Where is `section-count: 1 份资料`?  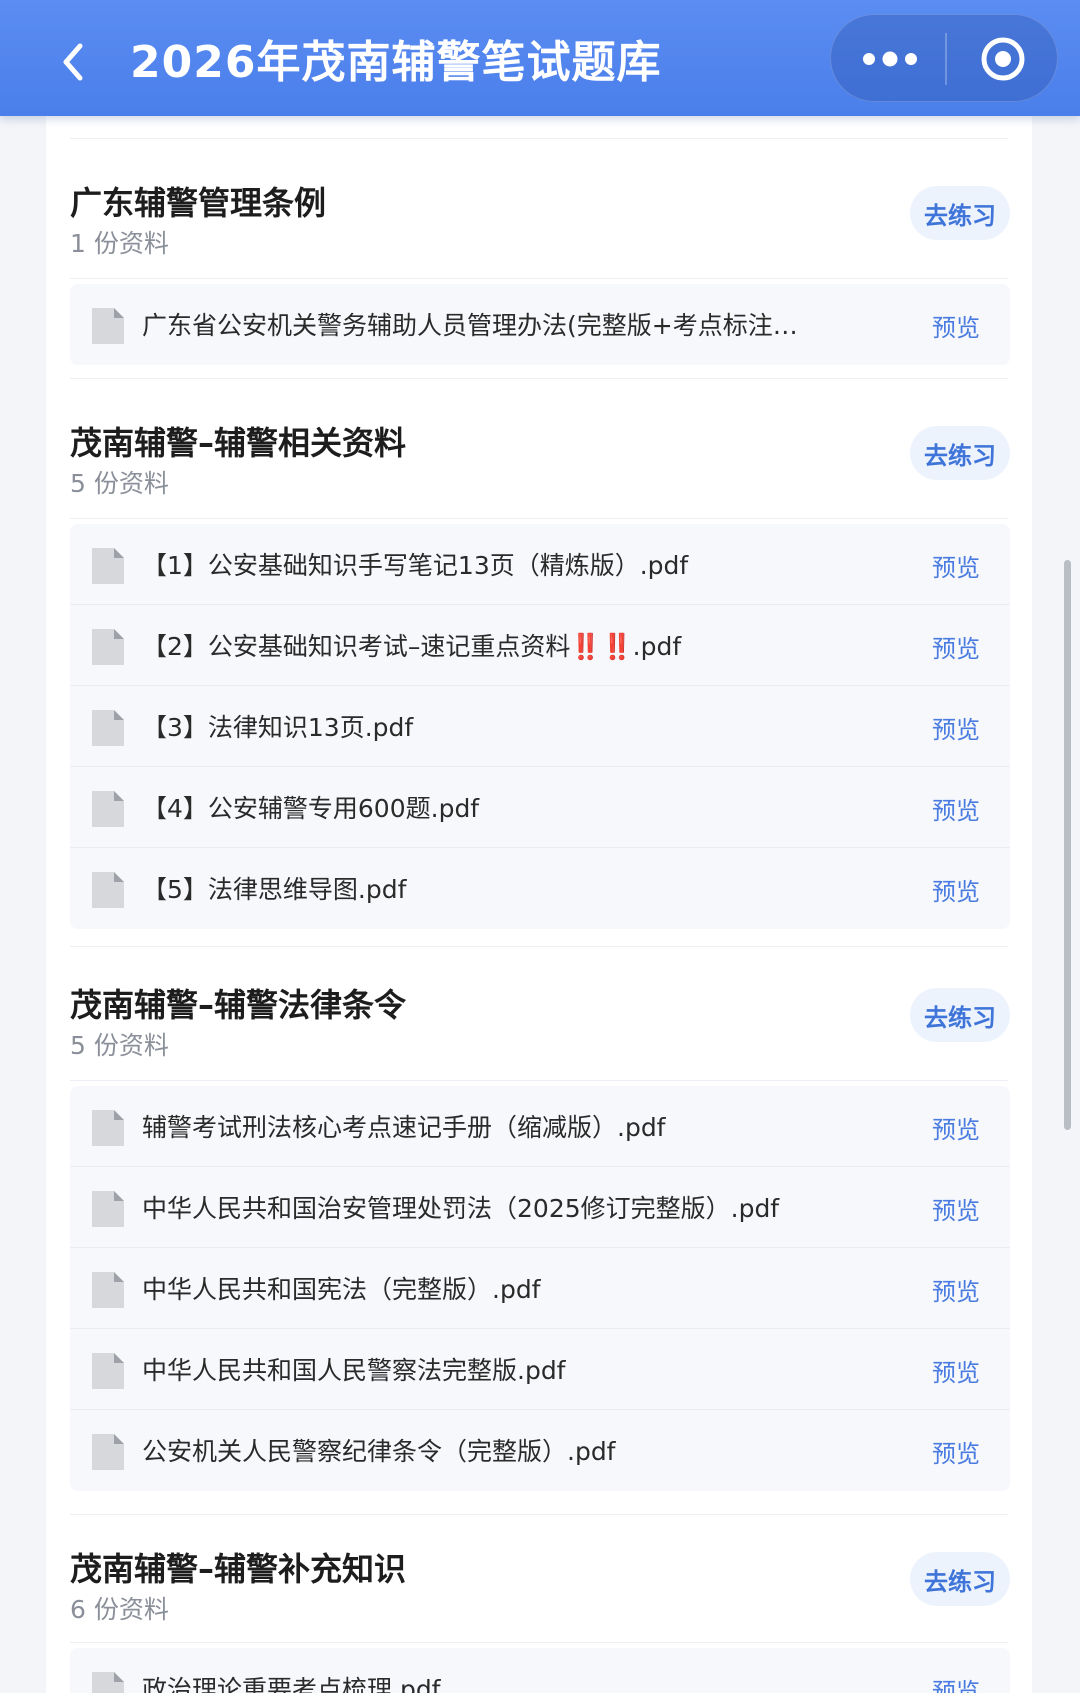 section-count: 1 份资料 is located at coordinates (119, 243).